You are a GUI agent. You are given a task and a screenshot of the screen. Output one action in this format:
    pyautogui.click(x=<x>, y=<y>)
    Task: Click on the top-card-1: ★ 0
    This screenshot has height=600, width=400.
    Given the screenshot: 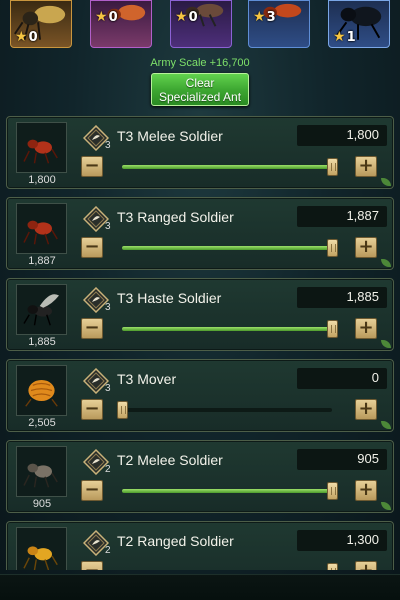 What is the action you would take?
    pyautogui.click(x=41, y=24)
    